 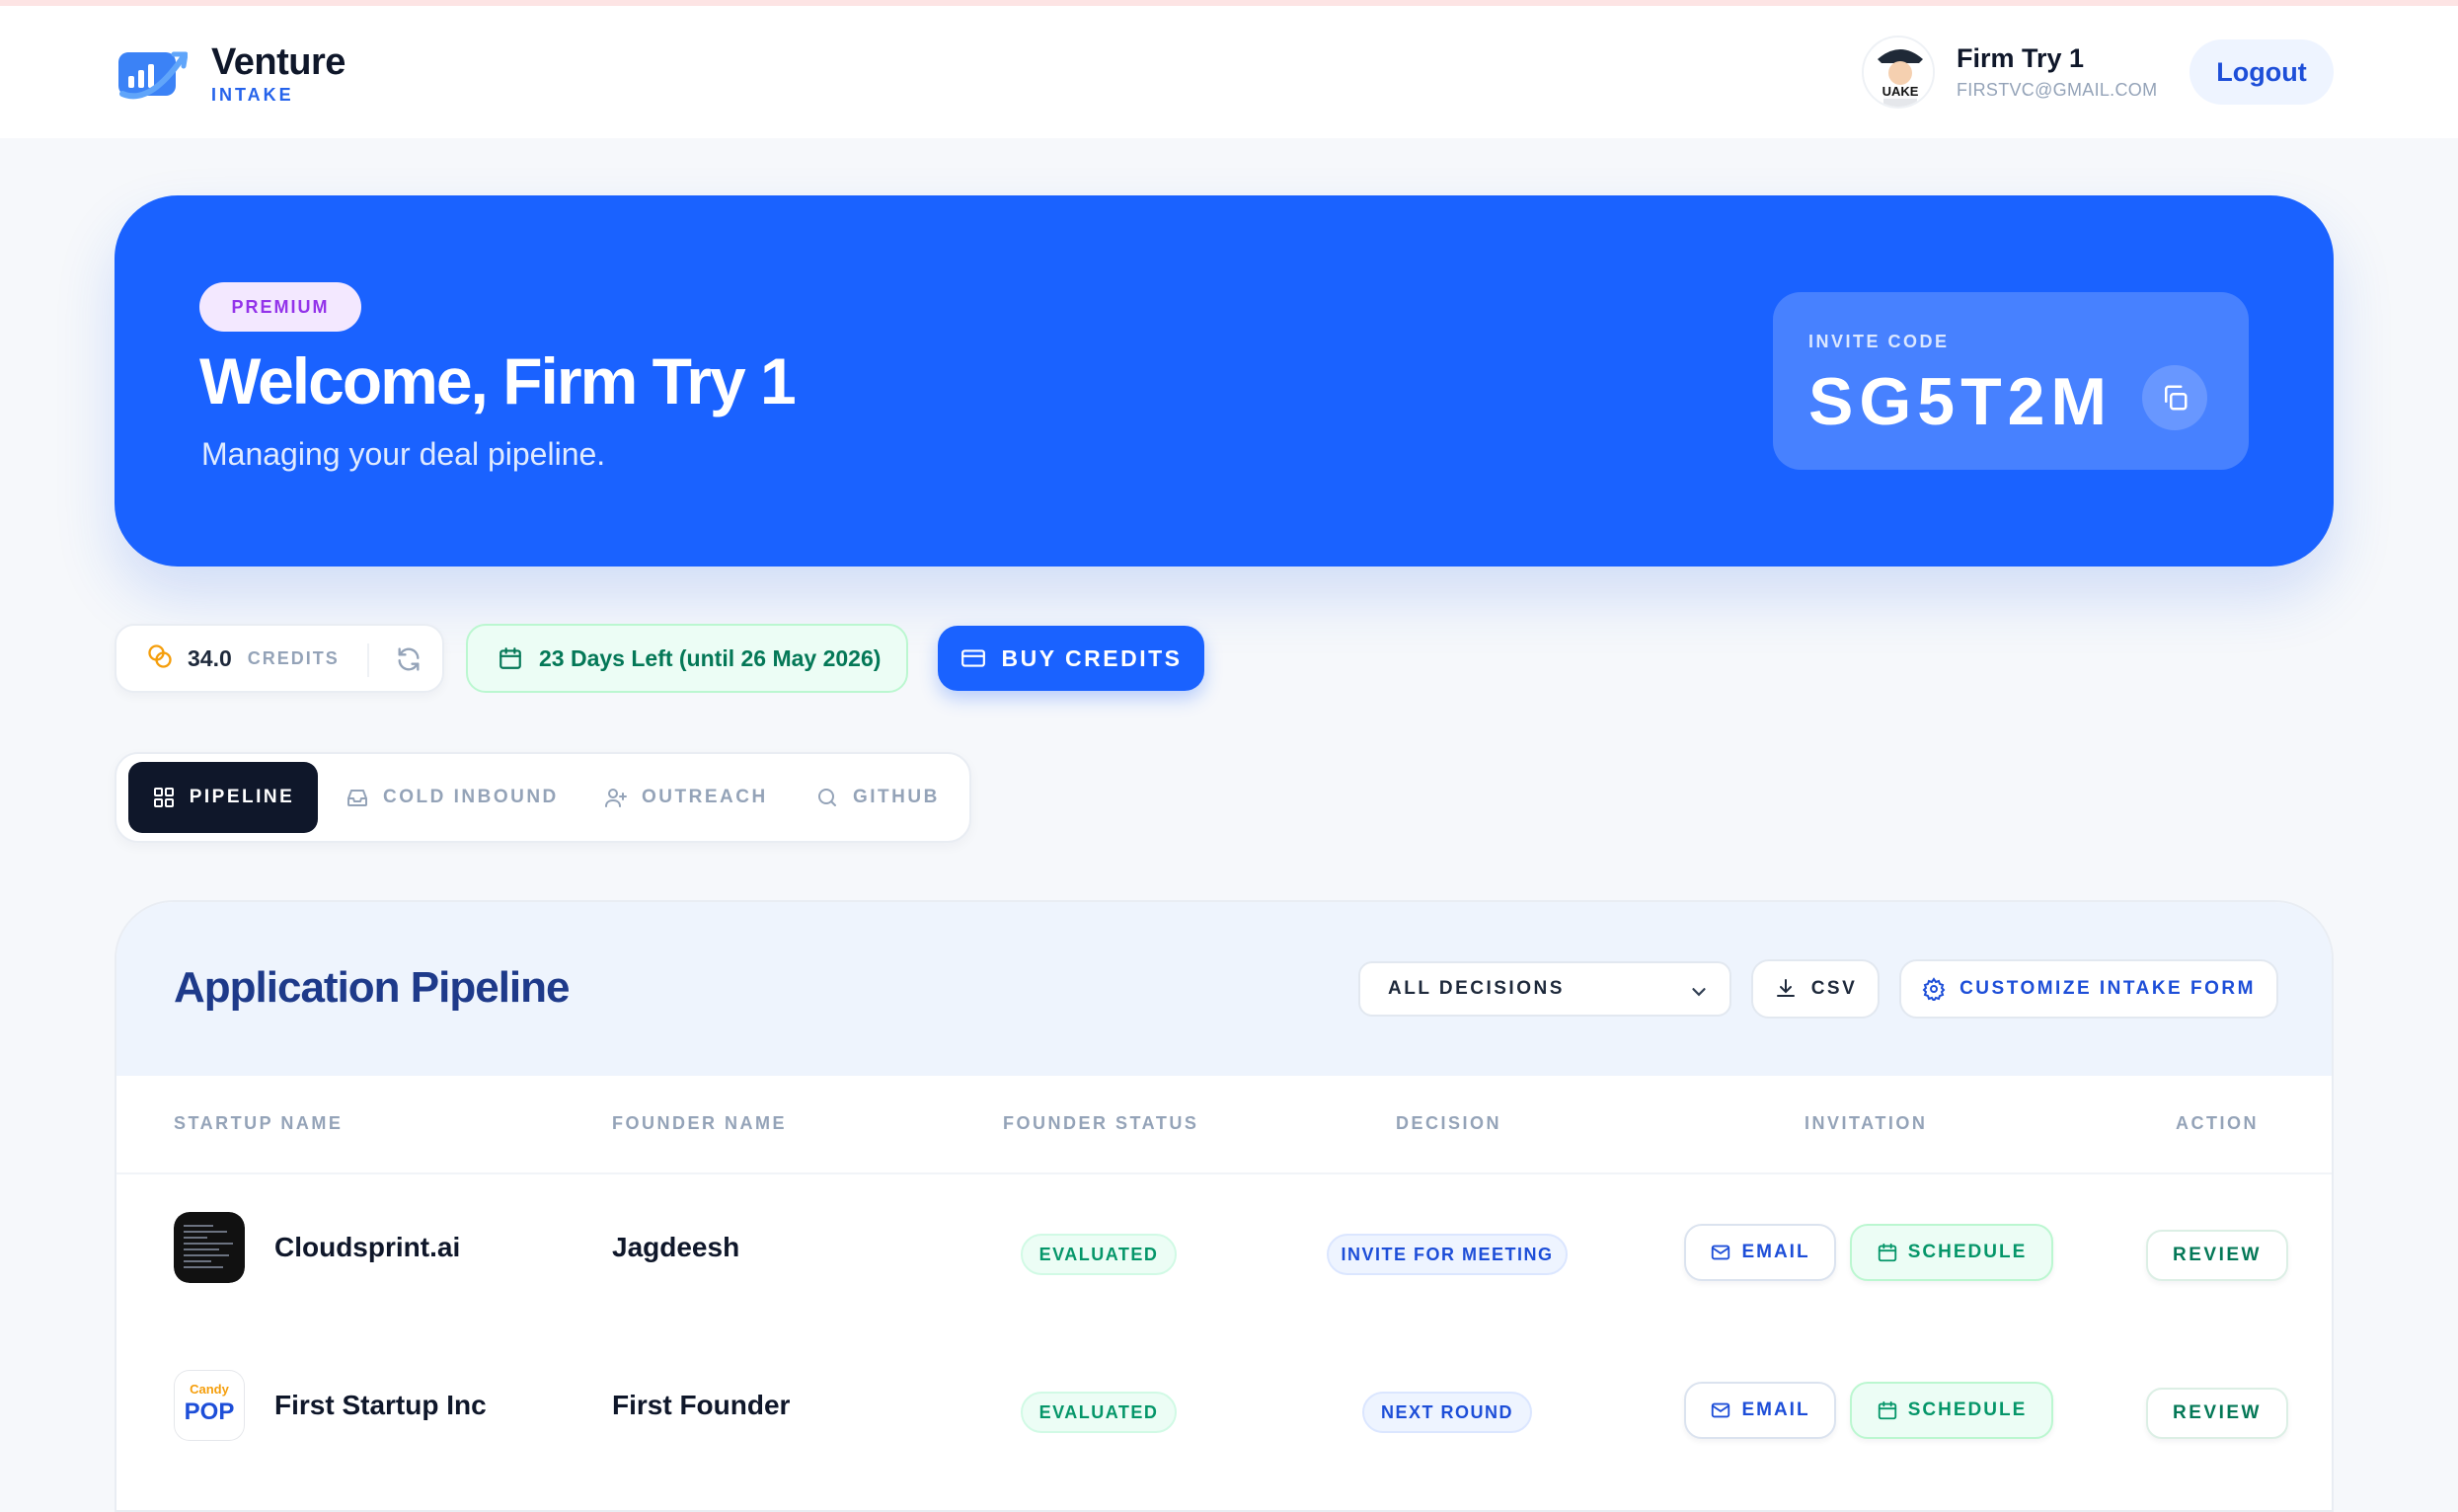 I want to click on customize-intake-form-button: CUSTOMIZE INTAKE FORM, so click(x=2088, y=989).